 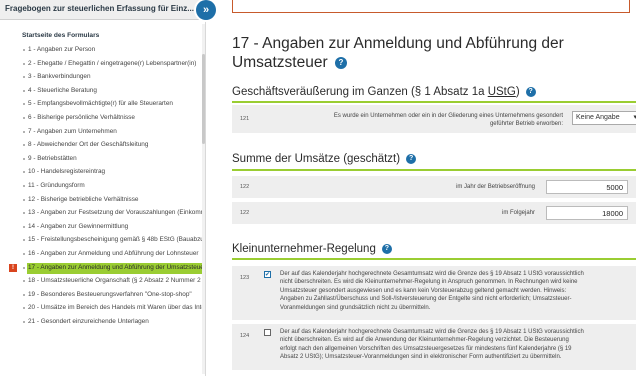 I want to click on nav-scrollbar, so click(x=203, y=199).